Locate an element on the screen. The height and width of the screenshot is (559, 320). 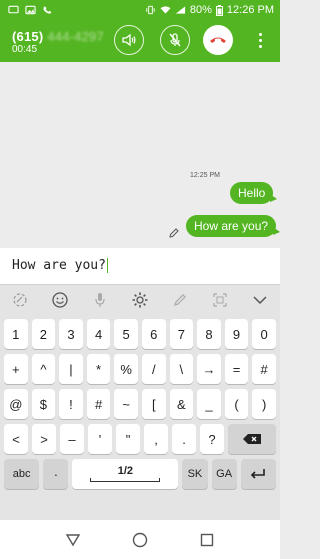
key: > is located at coordinates (44, 439).